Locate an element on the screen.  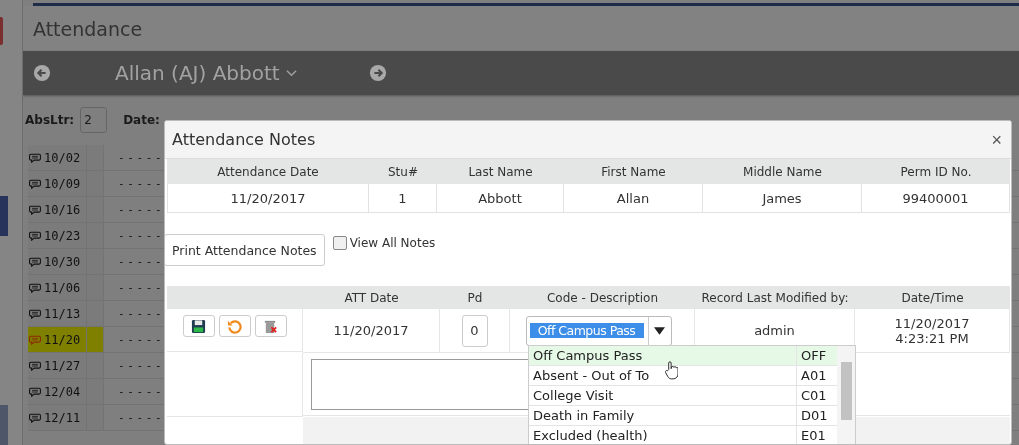
delete-button is located at coordinates (270, 326).